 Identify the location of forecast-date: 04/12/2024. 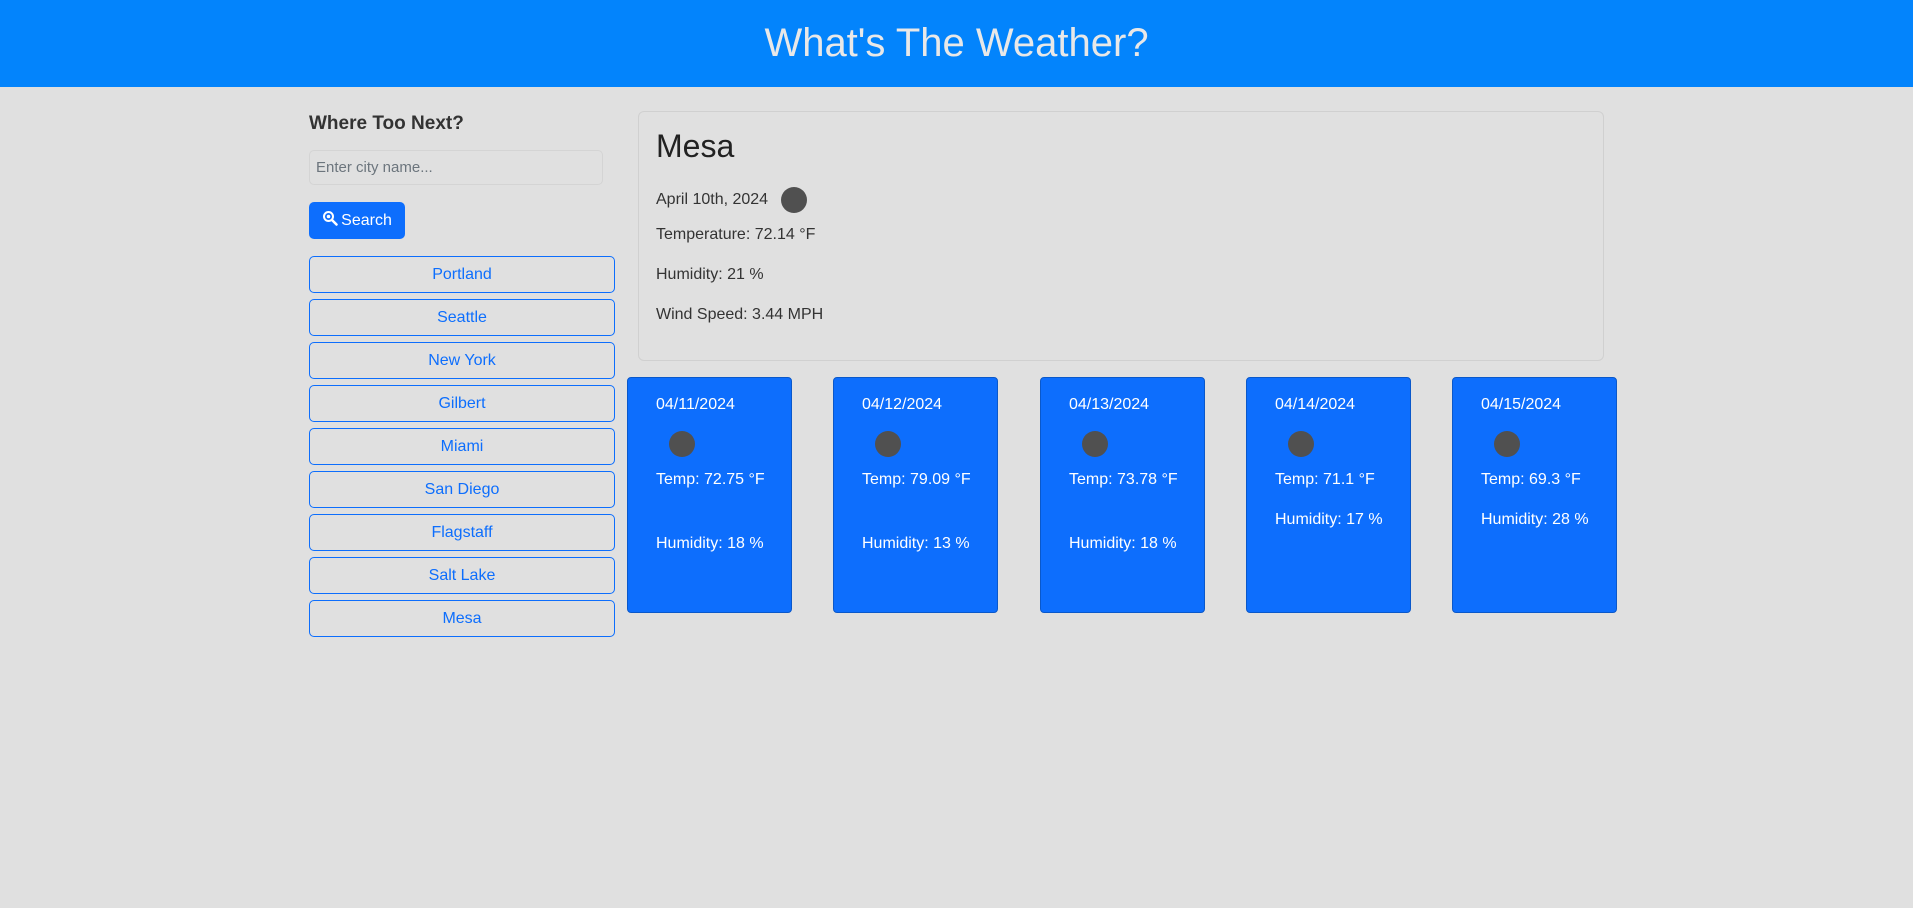
(902, 404).